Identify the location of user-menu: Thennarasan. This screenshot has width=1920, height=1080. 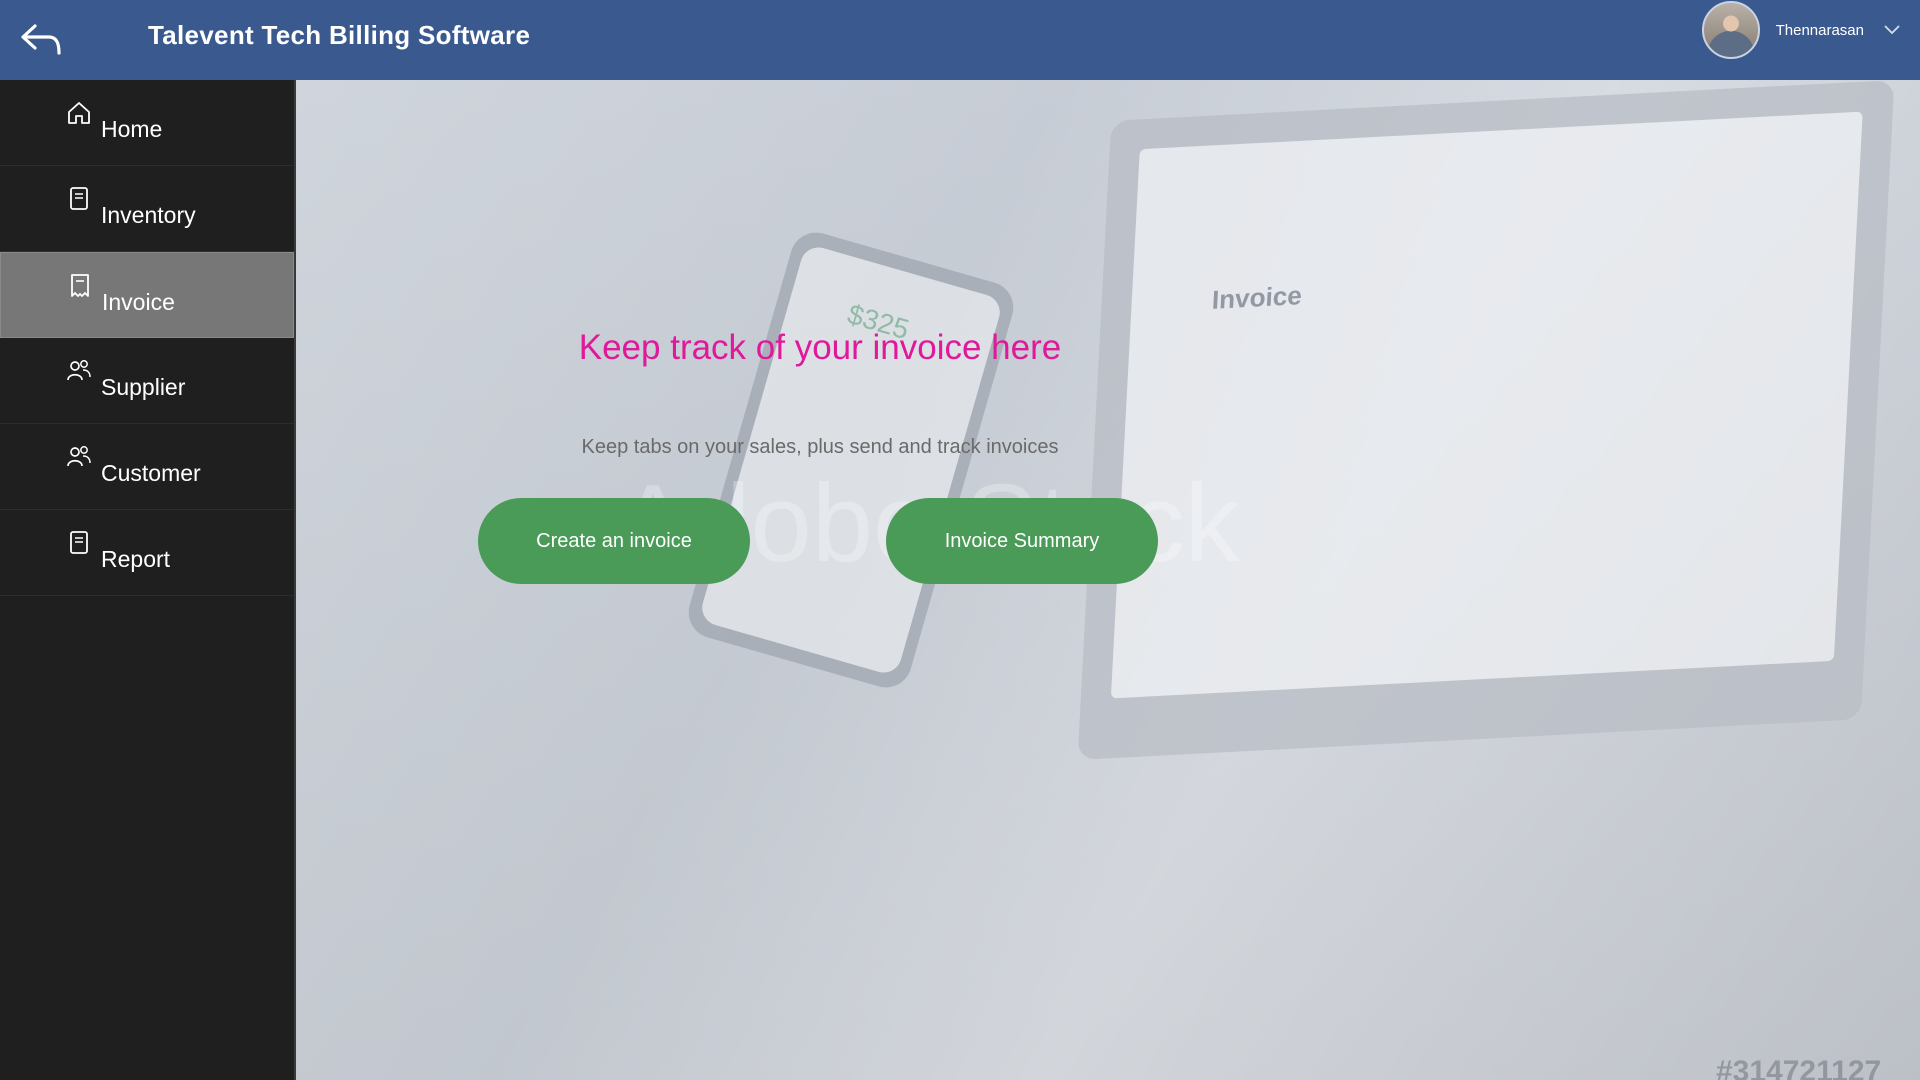
(1800, 30).